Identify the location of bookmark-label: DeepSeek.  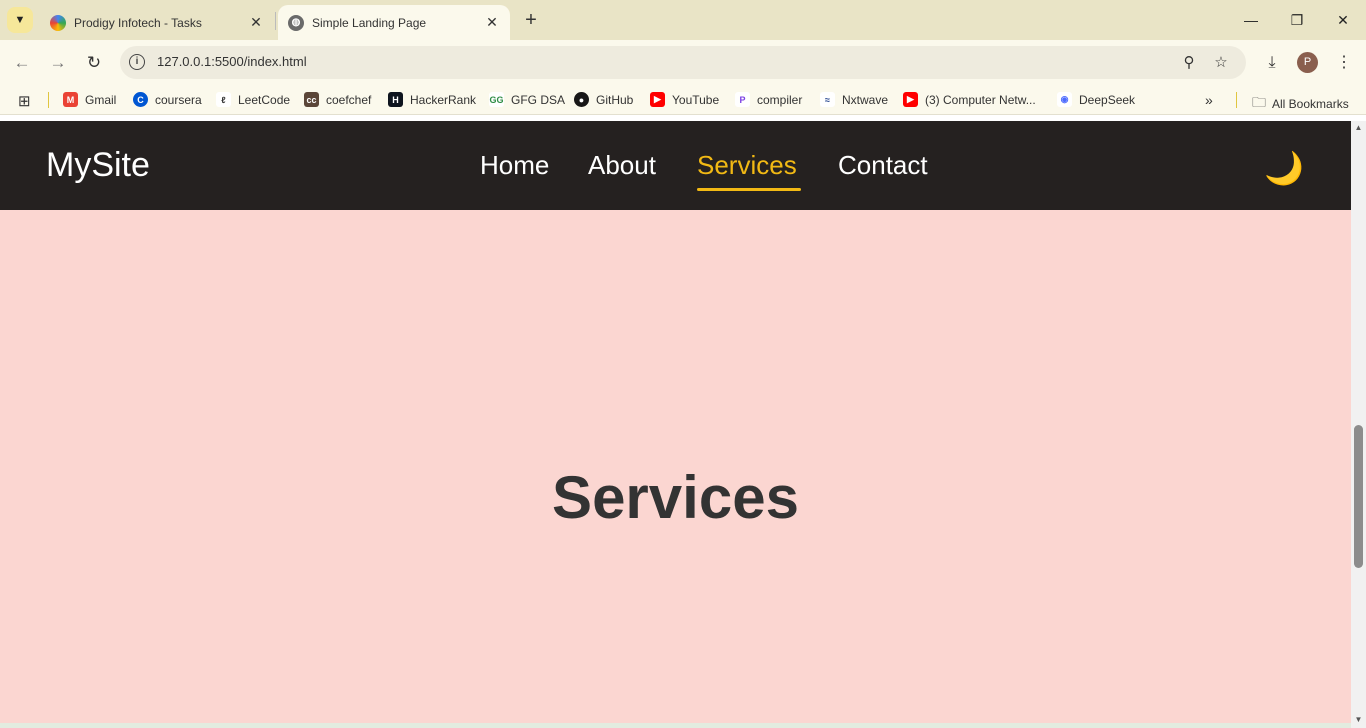
(1107, 99).